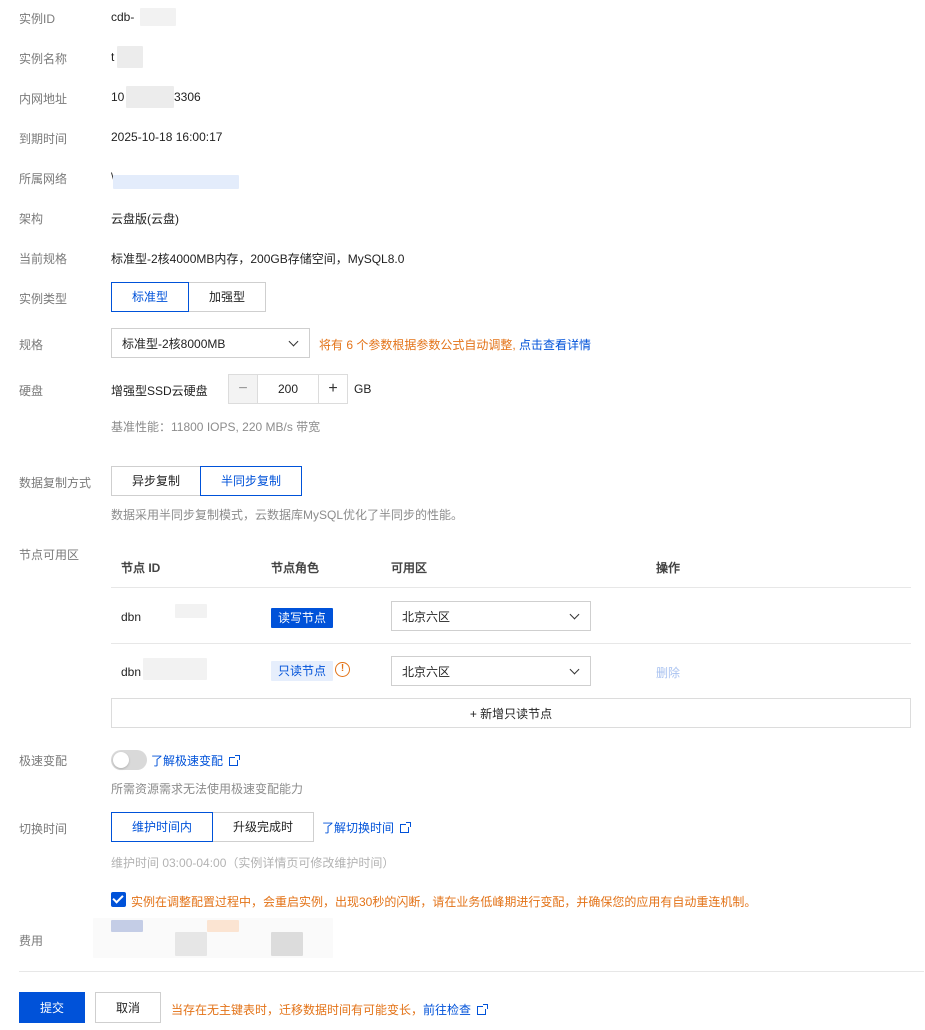 Image resolution: width=925 pixels, height=1030 pixels. What do you see at coordinates (43, 179) in the screenshot?
I see `network-label: 所属网络` at bounding box center [43, 179].